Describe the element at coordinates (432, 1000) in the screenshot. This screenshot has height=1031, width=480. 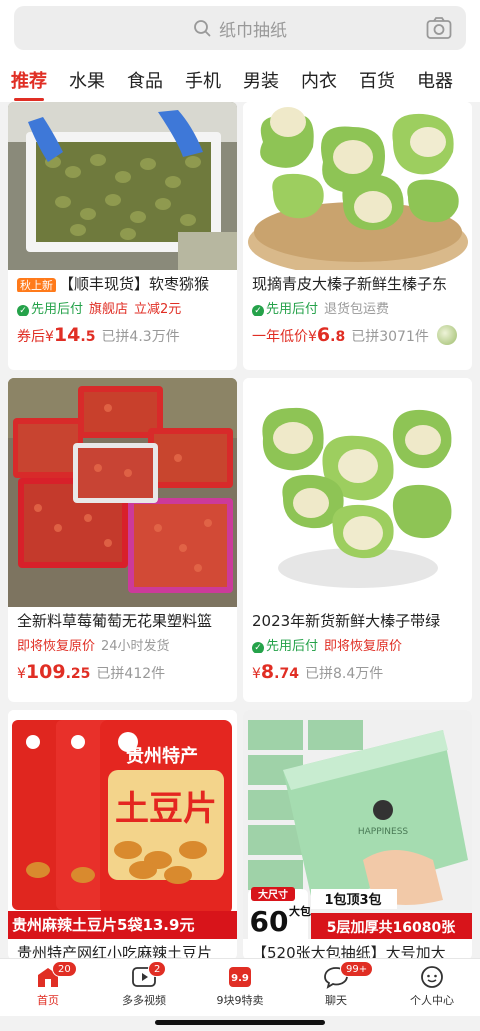
I see `nav-label: 个人中心` at that location.